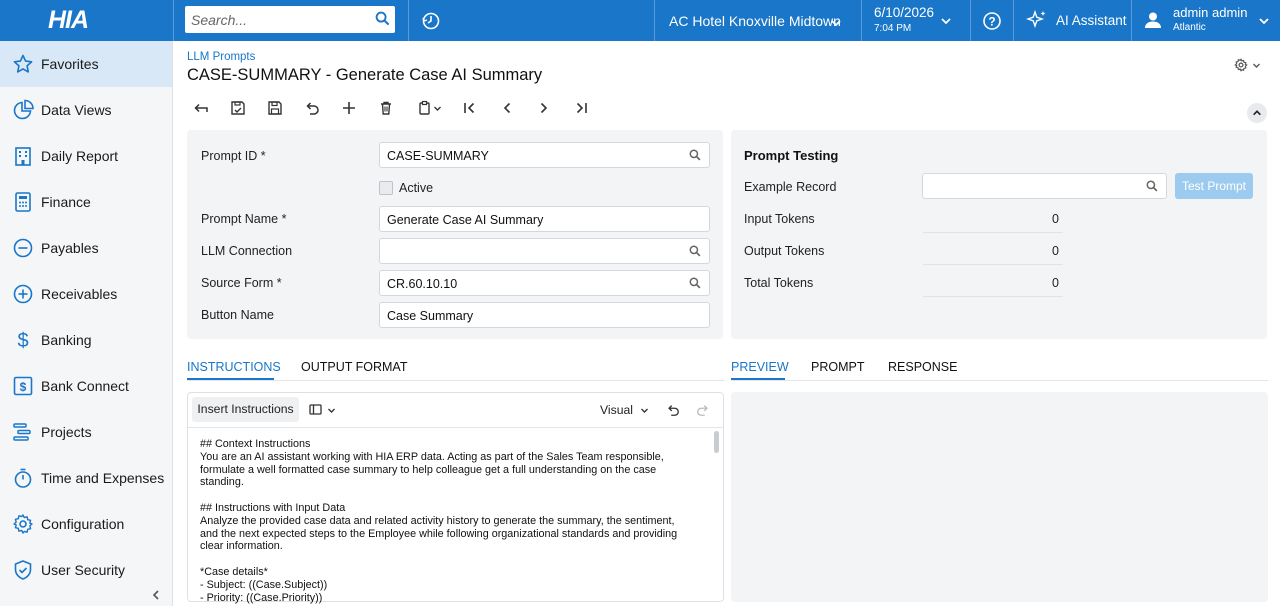 This screenshot has width=1280, height=606. What do you see at coordinates (544, 315) in the screenshot?
I see `button-name-field: Case Summary` at bounding box center [544, 315].